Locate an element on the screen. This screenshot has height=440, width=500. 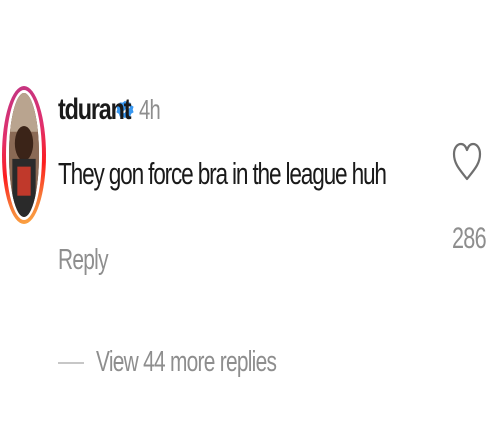
comment-header: tdurant 4h is located at coordinates (113, 110).